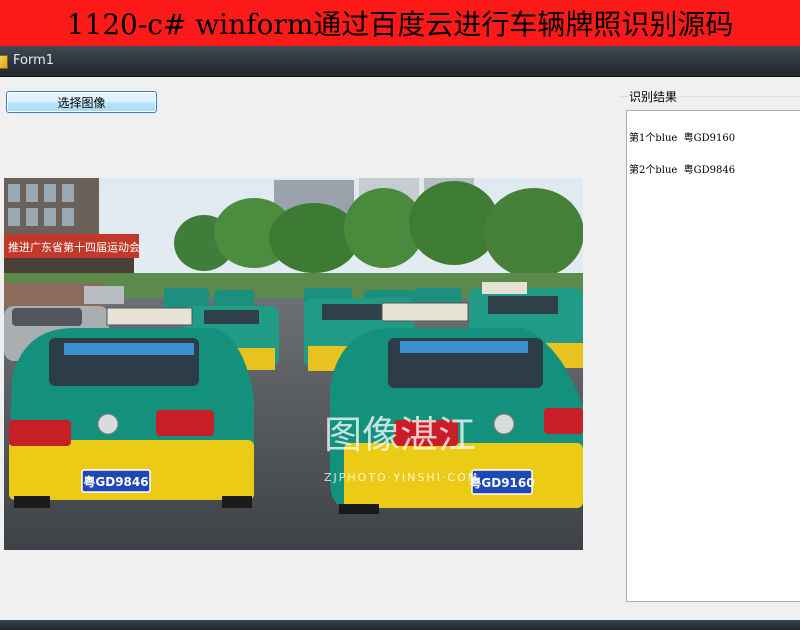  I want to click on watermark-en: ZJPHOTO·YINSHI·COM, so click(401, 477).